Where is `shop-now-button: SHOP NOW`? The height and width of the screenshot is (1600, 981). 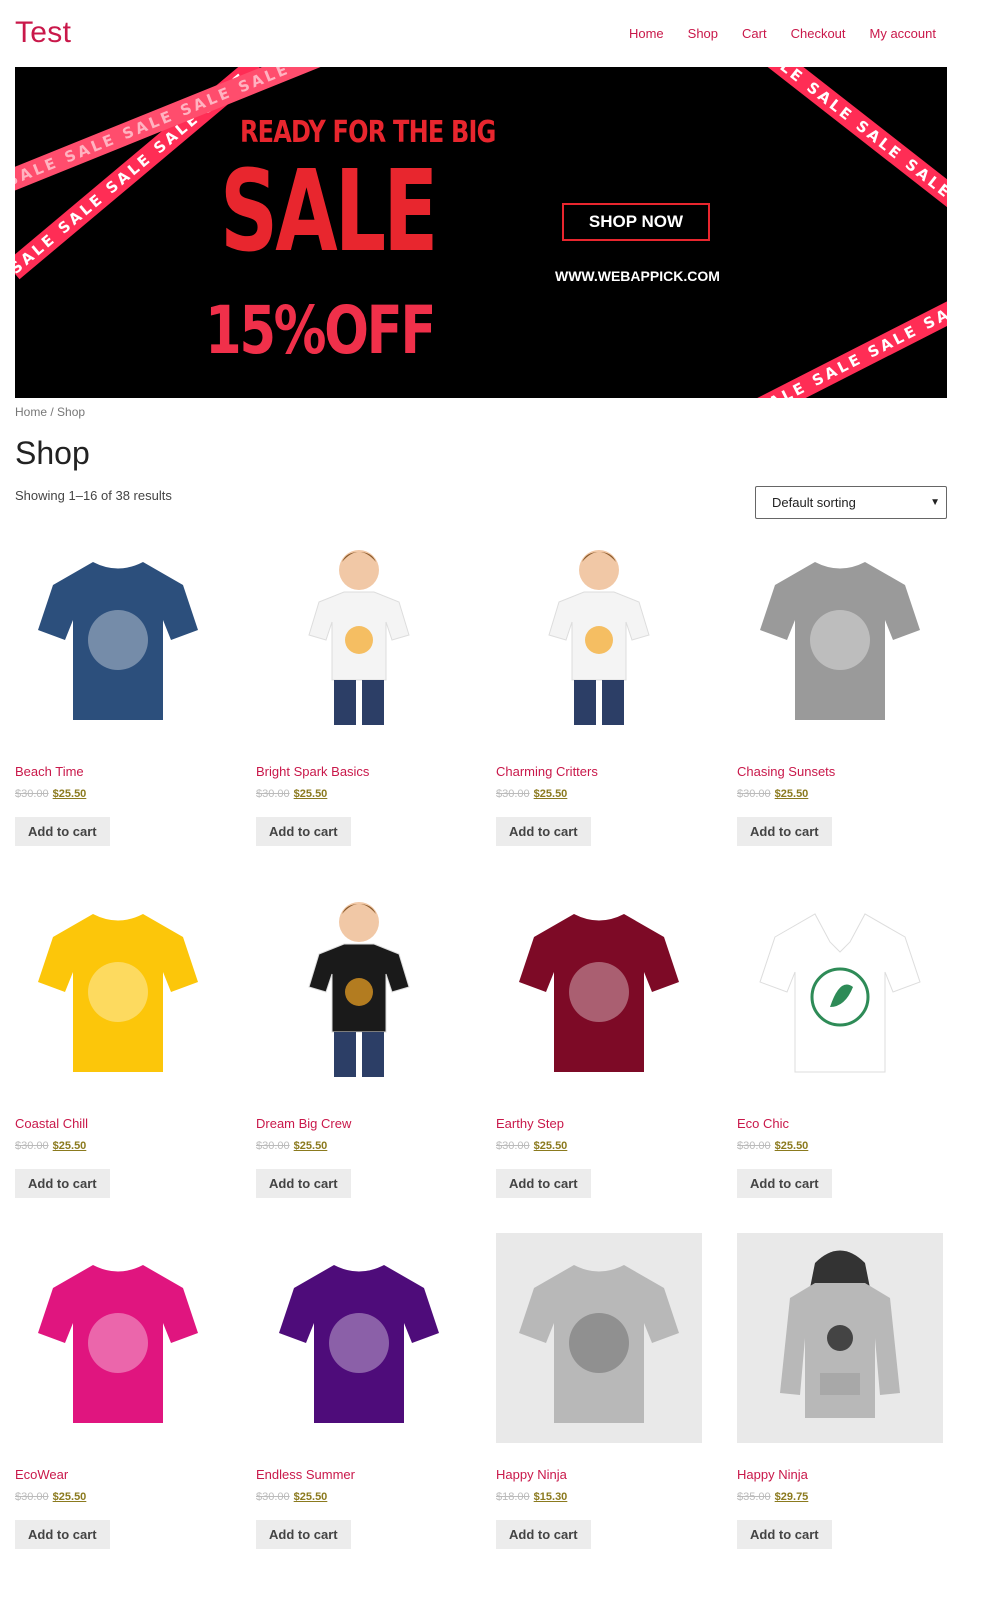 shop-now-button: SHOP NOW is located at coordinates (636, 222).